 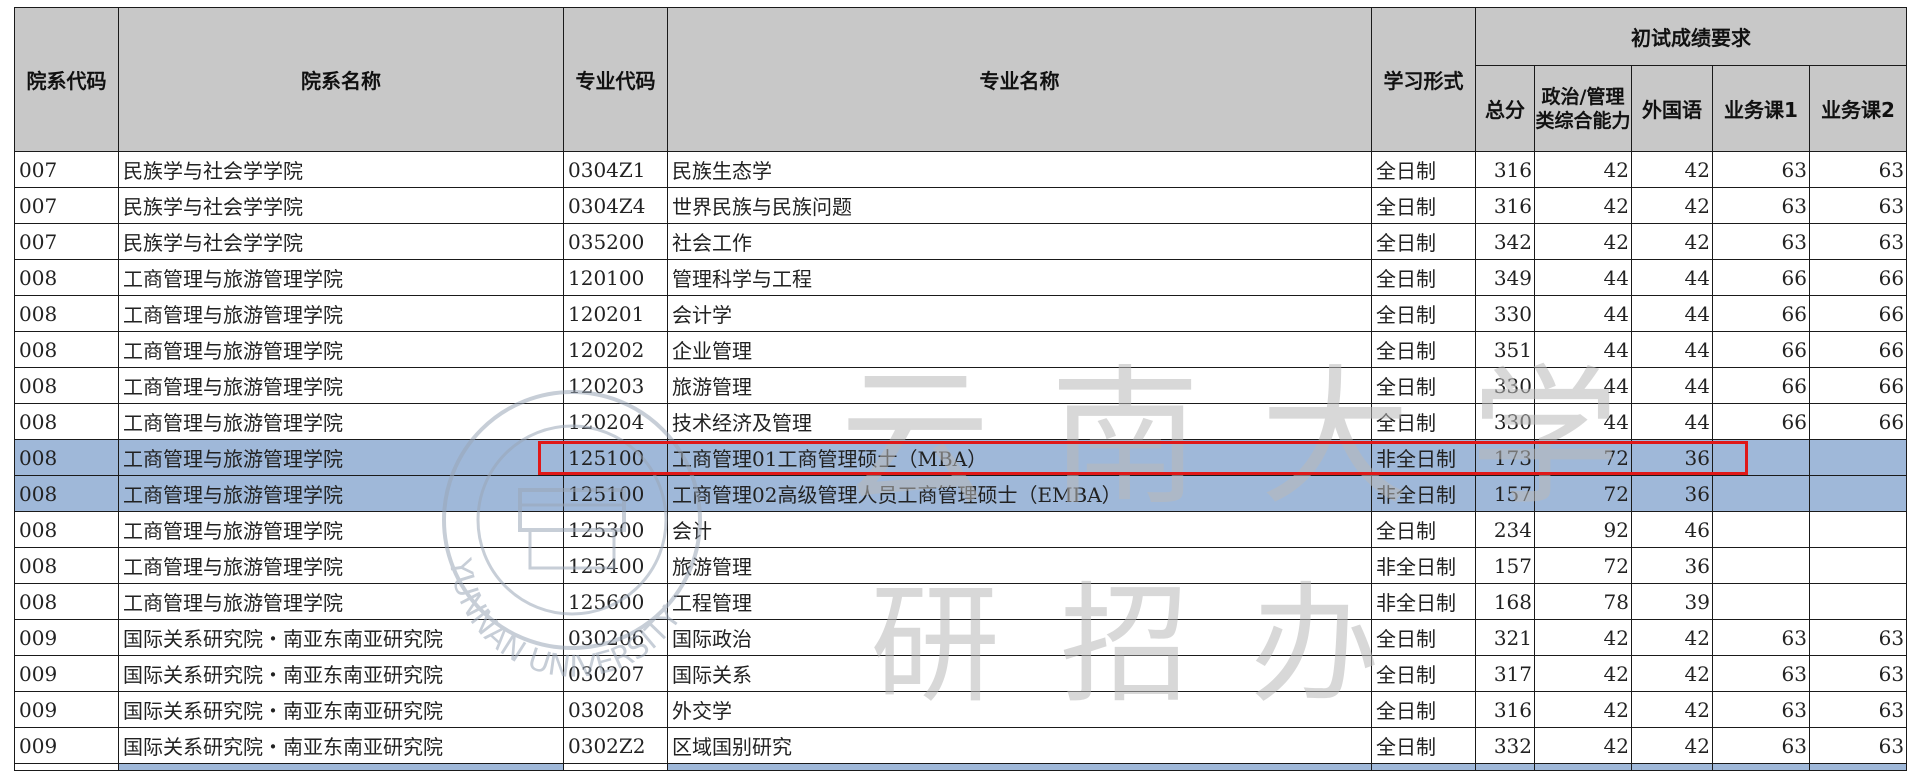 I want to click on cell-total: 168, so click(x=1505, y=601).